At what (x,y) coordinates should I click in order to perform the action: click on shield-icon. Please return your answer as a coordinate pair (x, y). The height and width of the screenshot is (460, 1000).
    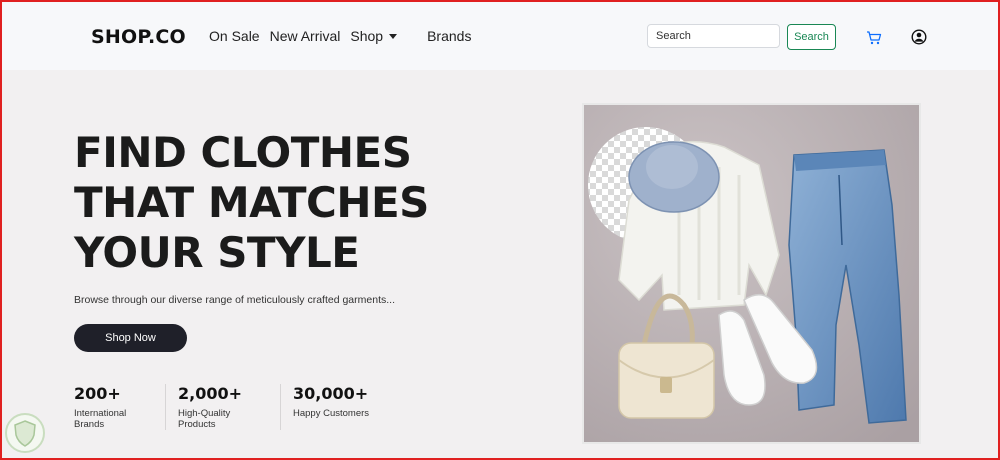
    Looking at the image, I should click on (25, 433).